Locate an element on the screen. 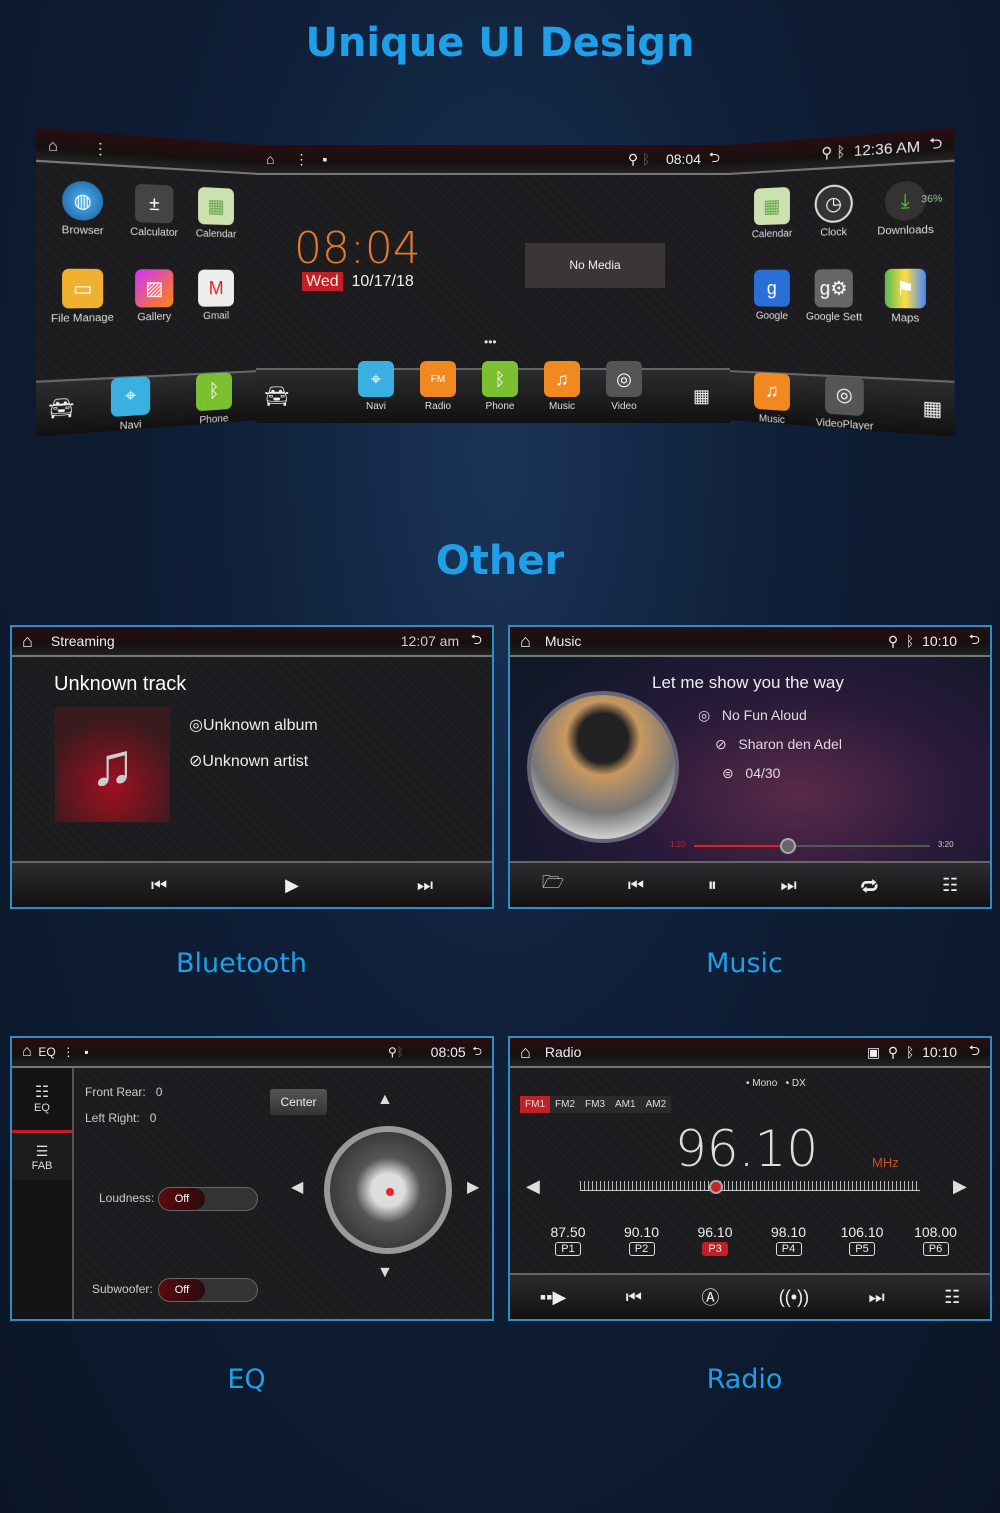 The image size is (1000, 1513). location-icon: ⚲ is located at coordinates (826, 152).